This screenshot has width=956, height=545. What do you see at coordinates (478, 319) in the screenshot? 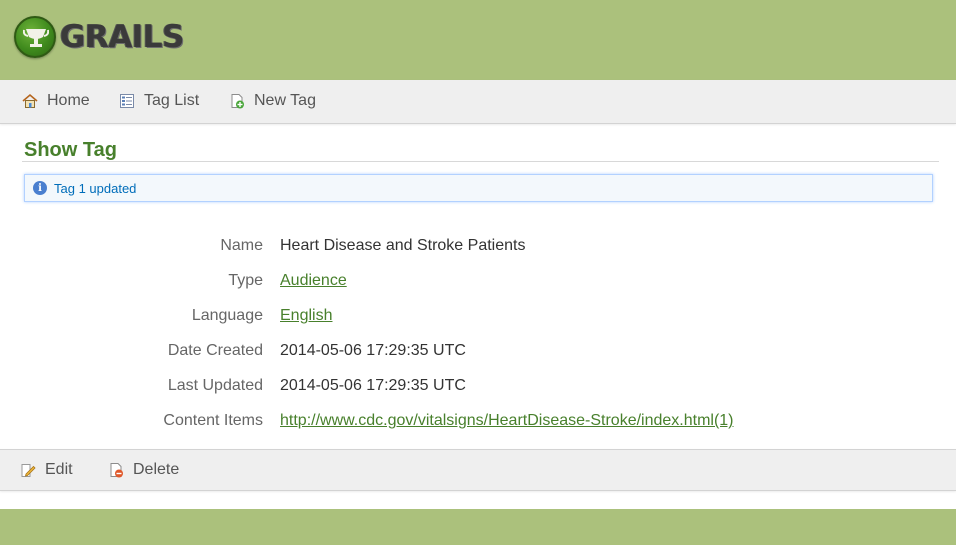
I see `field-row-language: Language English` at bounding box center [478, 319].